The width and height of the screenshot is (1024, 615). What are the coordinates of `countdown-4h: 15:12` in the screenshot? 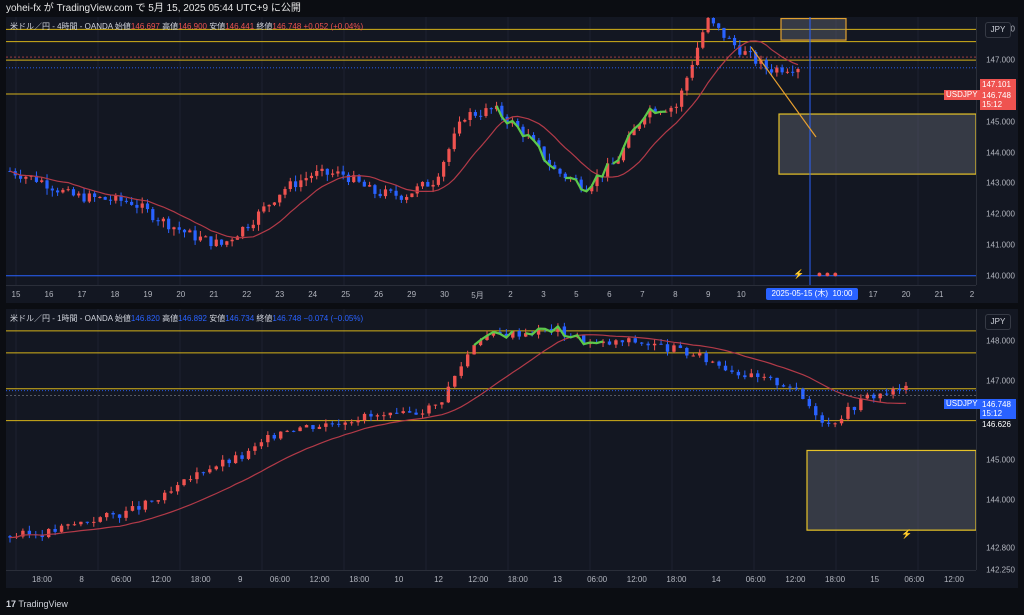 It's located at (992, 104).